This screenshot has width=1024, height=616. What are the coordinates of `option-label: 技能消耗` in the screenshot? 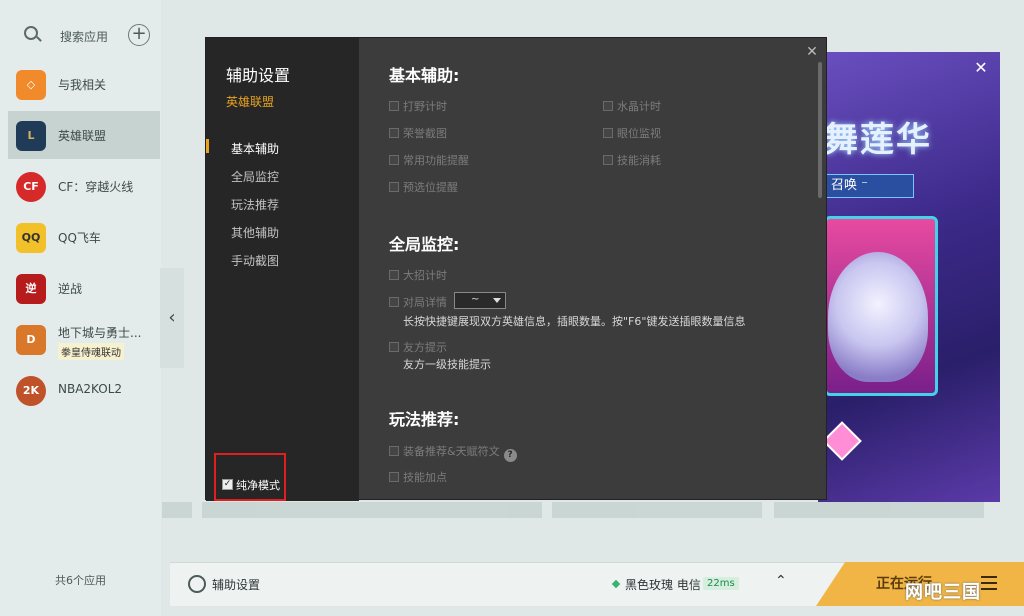 It's located at (639, 160).